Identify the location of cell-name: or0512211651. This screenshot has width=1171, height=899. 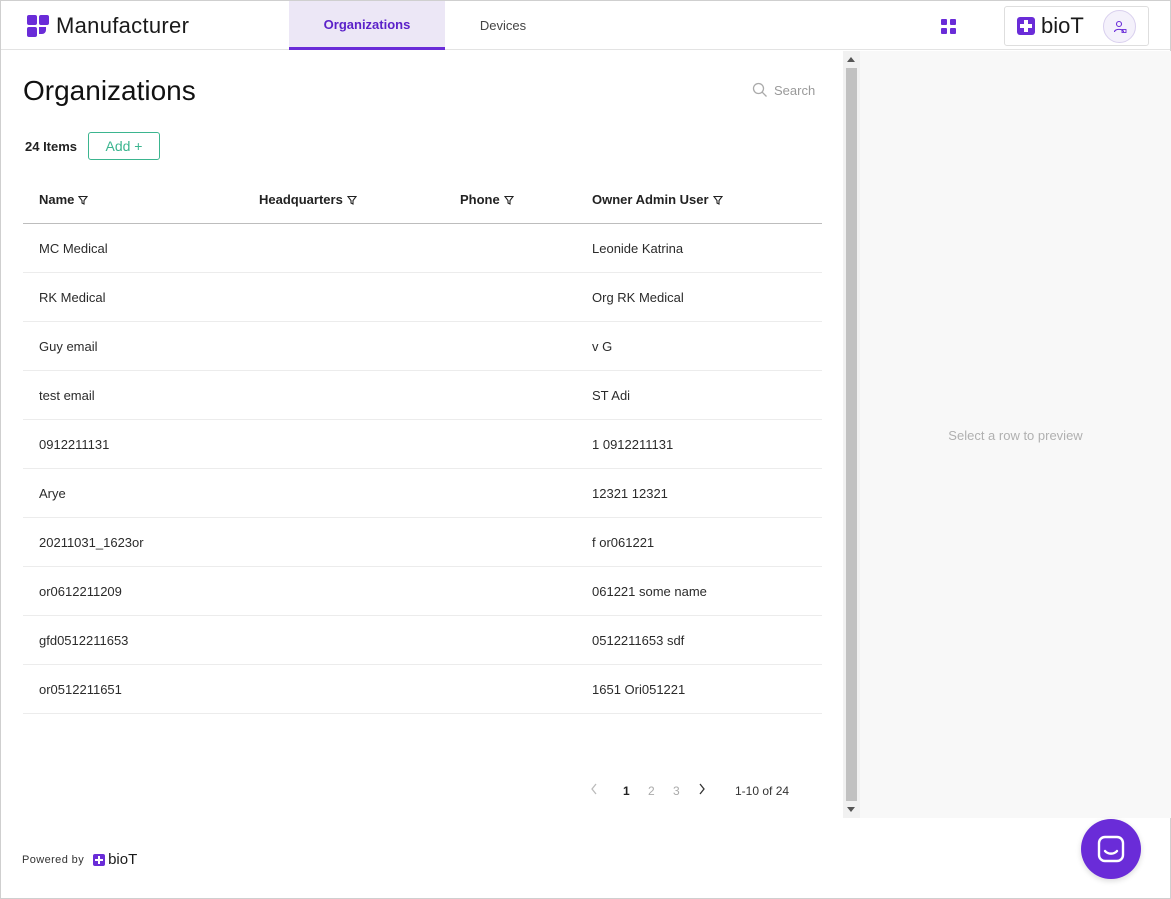
(80, 689).